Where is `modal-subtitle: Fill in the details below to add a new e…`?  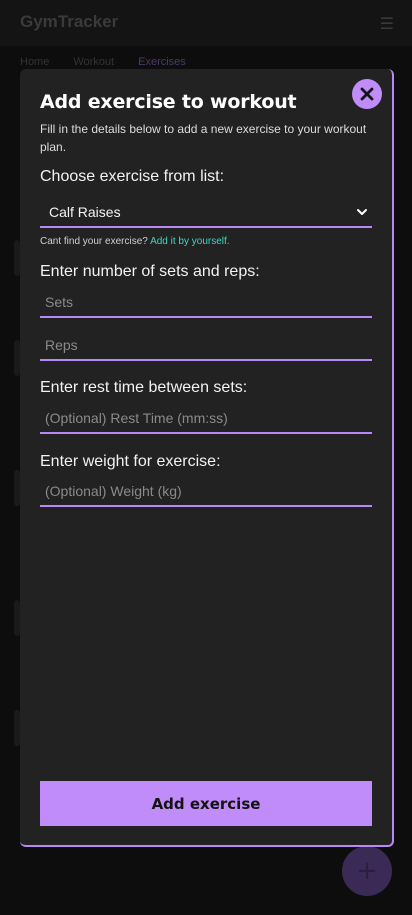
modal-subtitle: Fill in the details below to add a new e… is located at coordinates (203, 138).